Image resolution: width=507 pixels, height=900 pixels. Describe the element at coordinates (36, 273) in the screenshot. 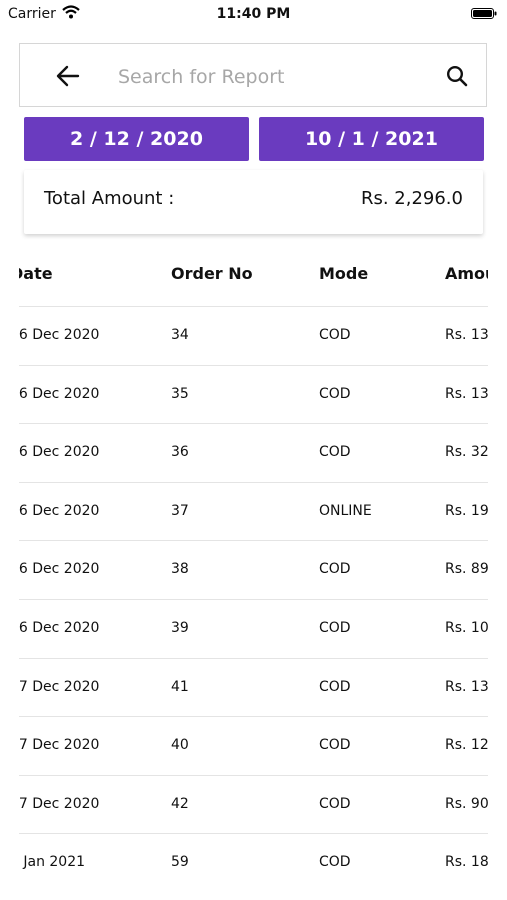

I see `header-date: Date` at that location.